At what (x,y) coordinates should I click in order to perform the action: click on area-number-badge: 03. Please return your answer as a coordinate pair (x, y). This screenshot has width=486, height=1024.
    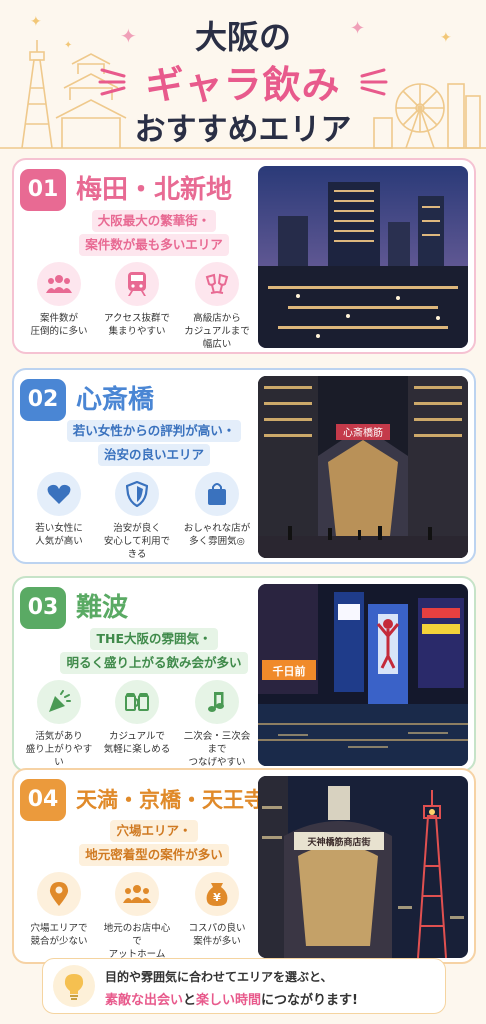
    Looking at the image, I should click on (43, 608).